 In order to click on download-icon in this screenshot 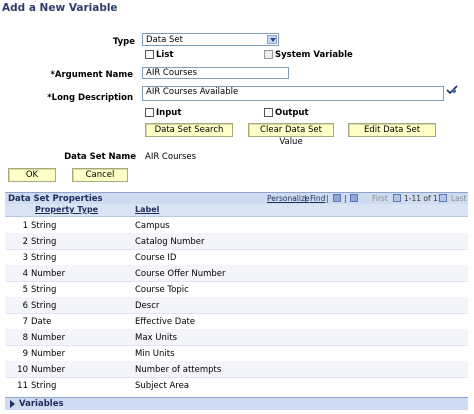, I will do `click(354, 198)`.